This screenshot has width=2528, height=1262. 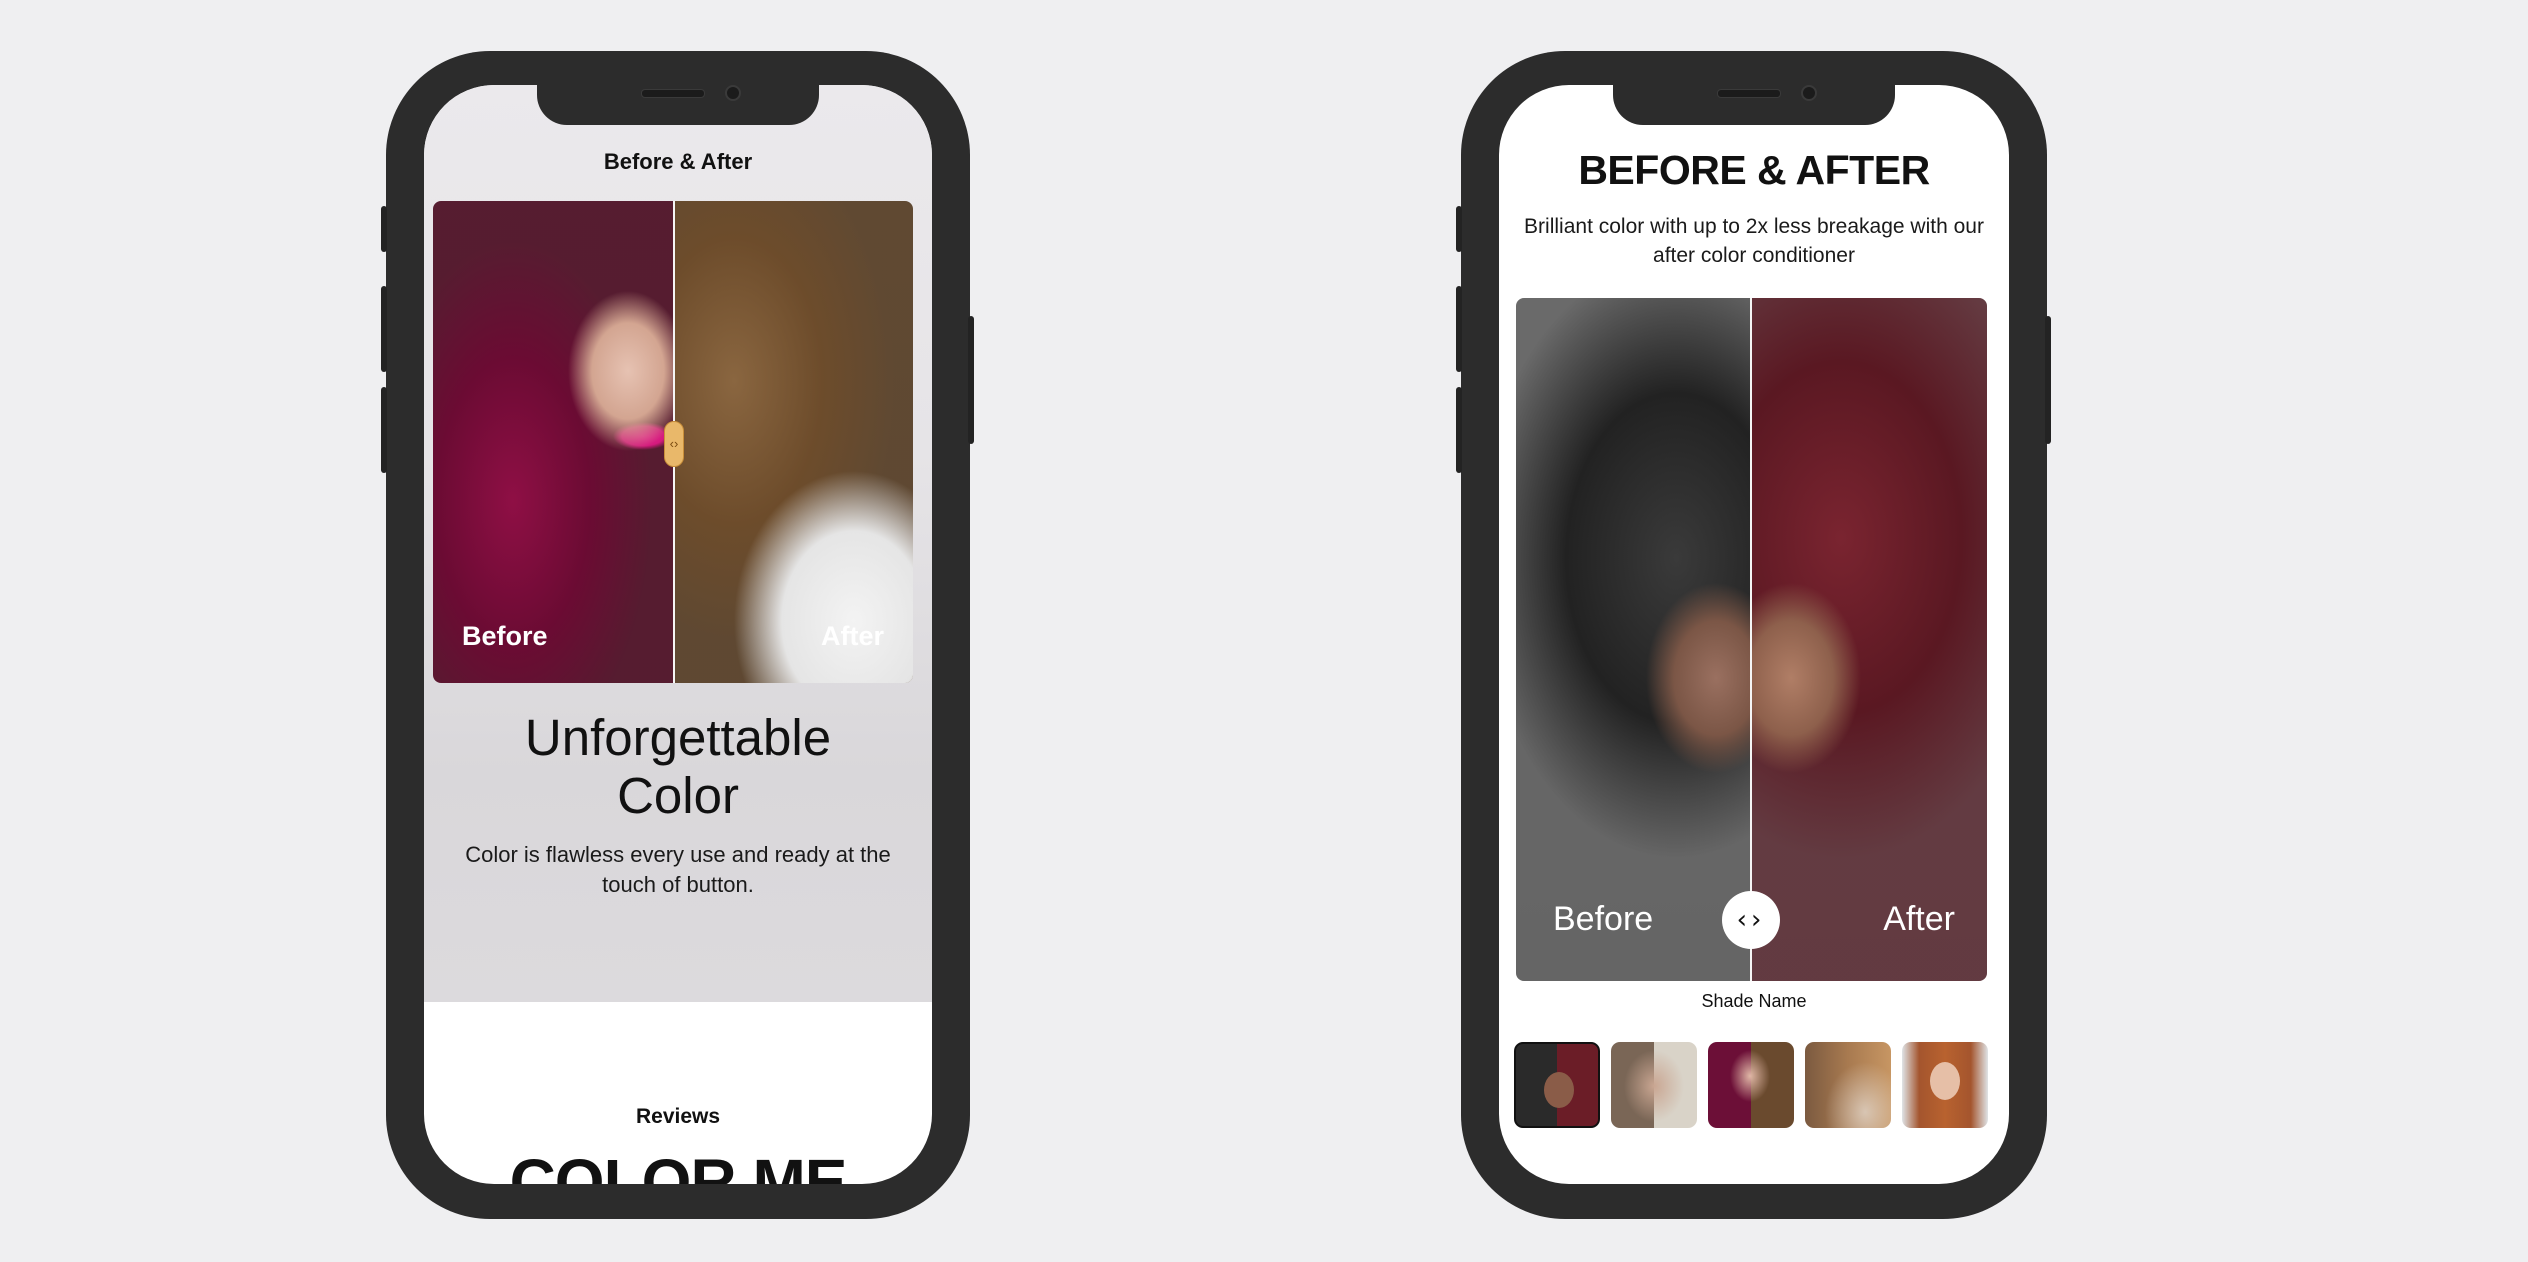 I want to click on shade-name-label: Shade Name, so click(x=1754, y=1001).